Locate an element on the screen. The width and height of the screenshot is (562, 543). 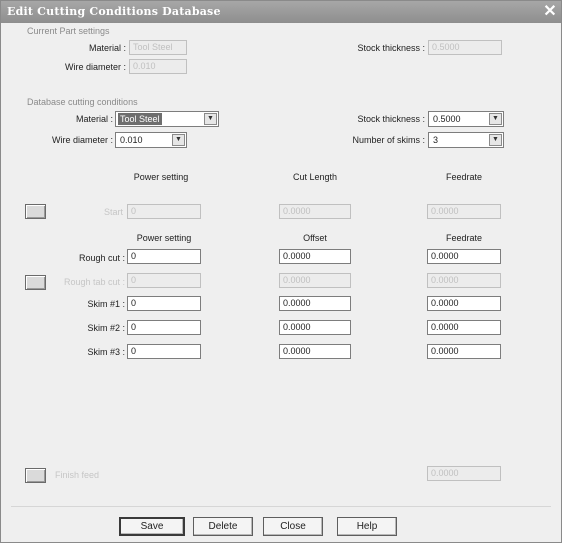
skim-1-label: Skim #1 : is located at coordinates (106, 304).